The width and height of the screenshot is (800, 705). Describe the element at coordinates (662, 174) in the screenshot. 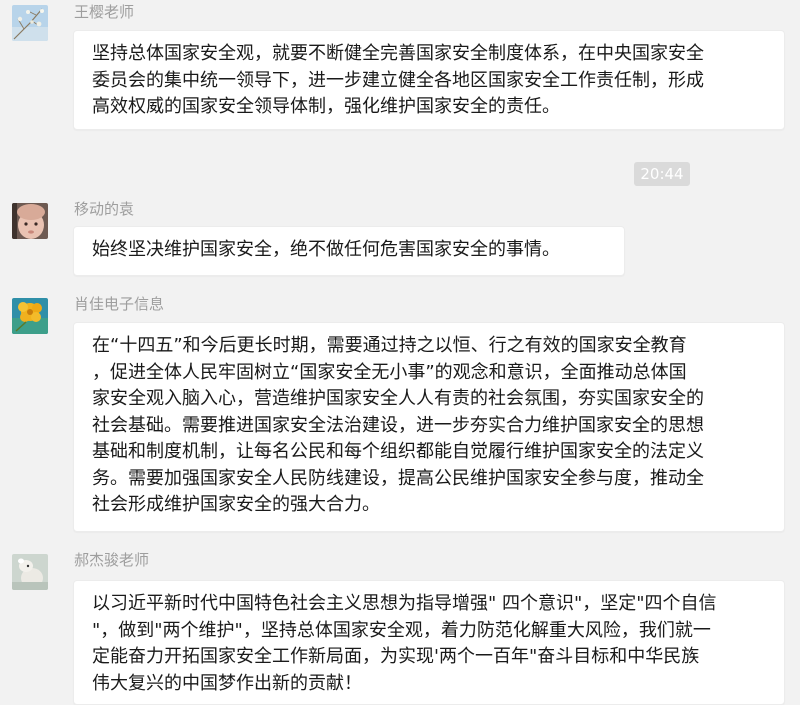

I see `timestamp: 20:44` at that location.